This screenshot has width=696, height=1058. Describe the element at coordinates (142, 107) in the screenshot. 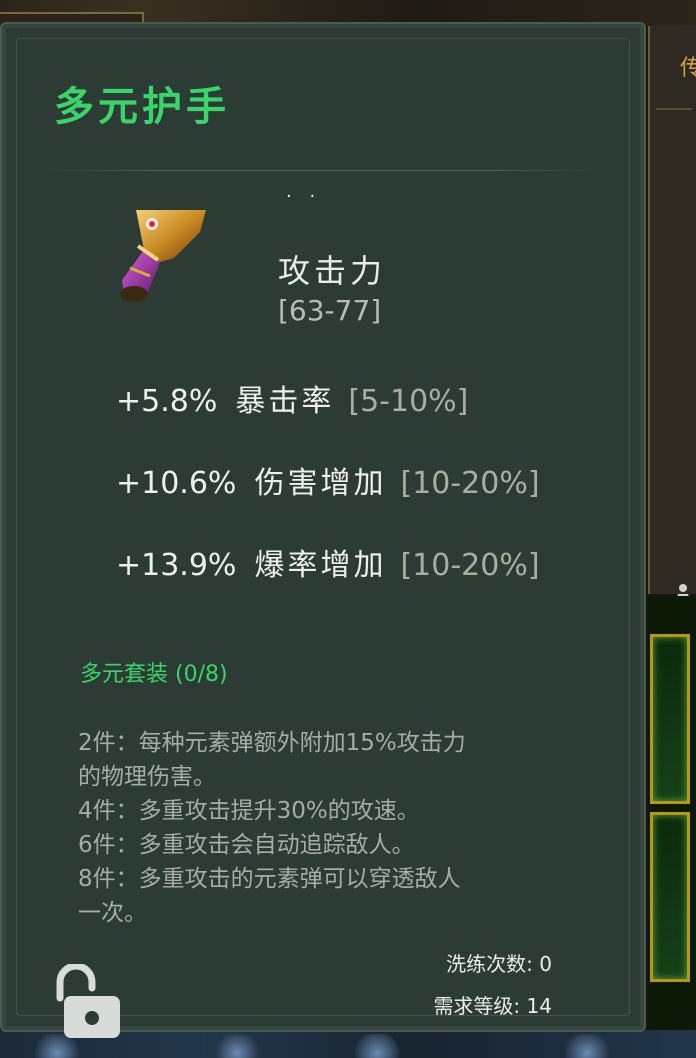

I see `item-name: 多元护手` at that location.